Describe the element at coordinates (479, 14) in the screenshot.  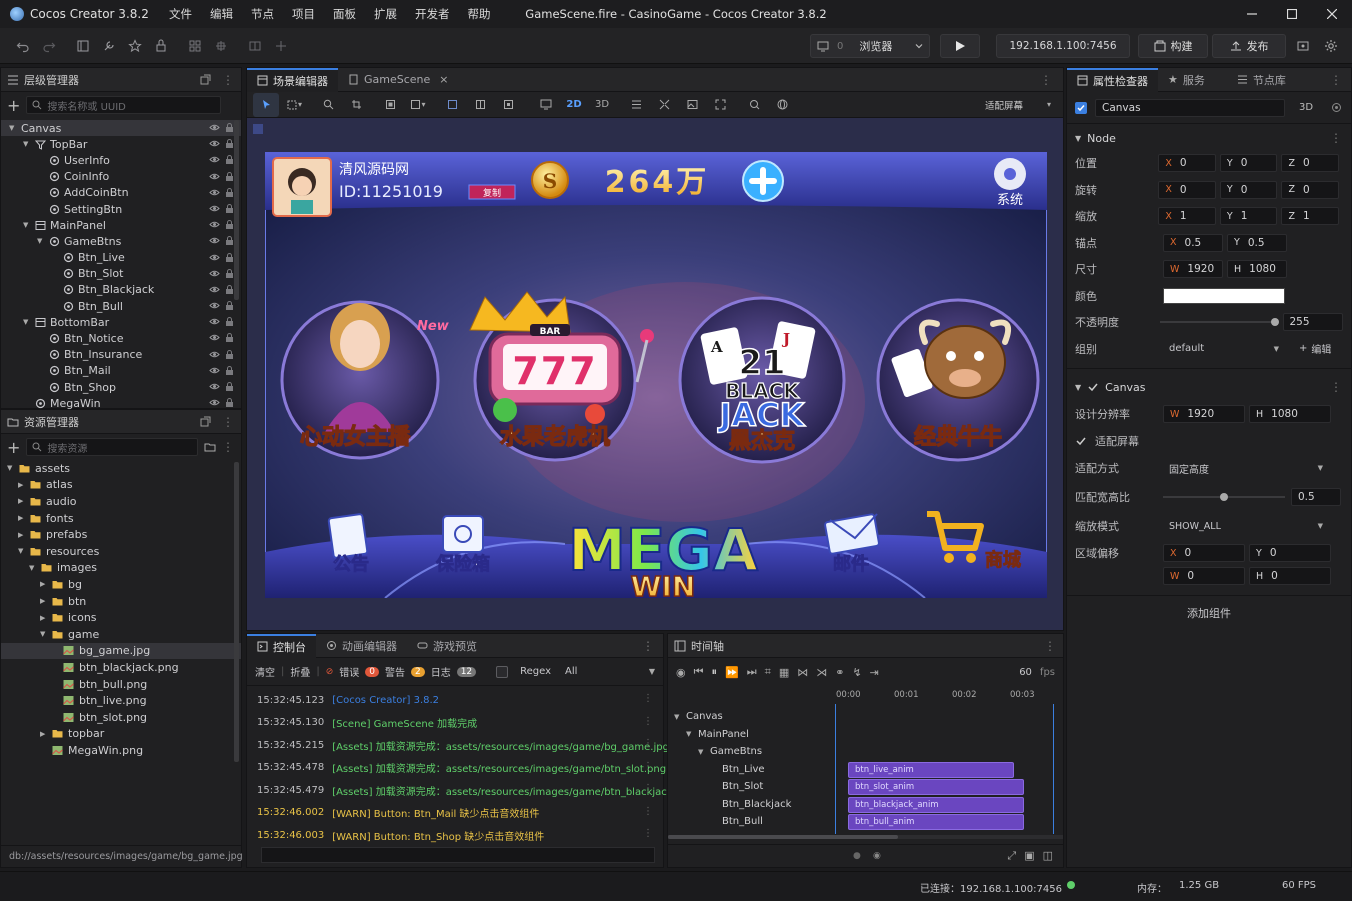
I see `menu-item-7: 帮助` at that location.